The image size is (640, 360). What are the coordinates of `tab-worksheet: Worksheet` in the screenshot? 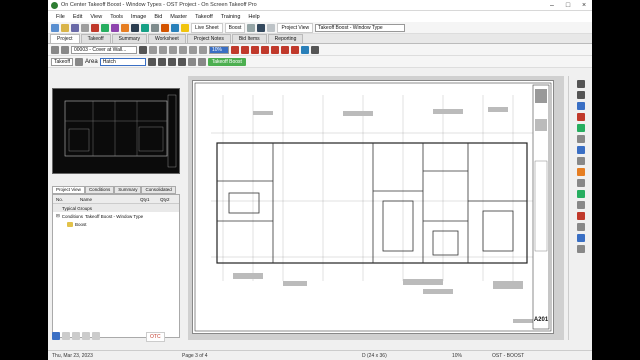 It's located at (167, 38).